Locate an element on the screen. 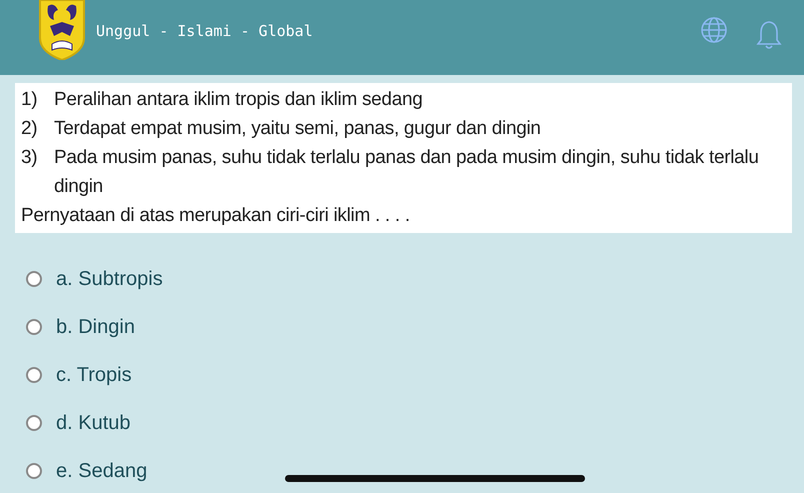  answer-option: c. Tropis is located at coordinates (94, 375).